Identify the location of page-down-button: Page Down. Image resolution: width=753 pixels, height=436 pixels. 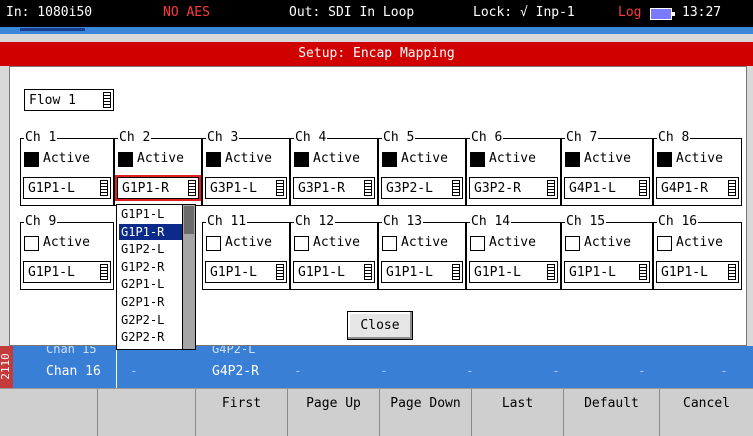
(426, 412).